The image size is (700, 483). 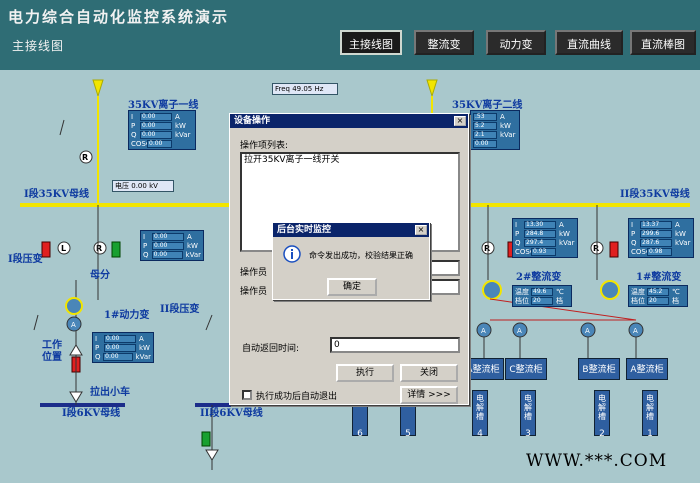 I want to click on device-dialog-title: 设备操作, so click(x=349, y=121).